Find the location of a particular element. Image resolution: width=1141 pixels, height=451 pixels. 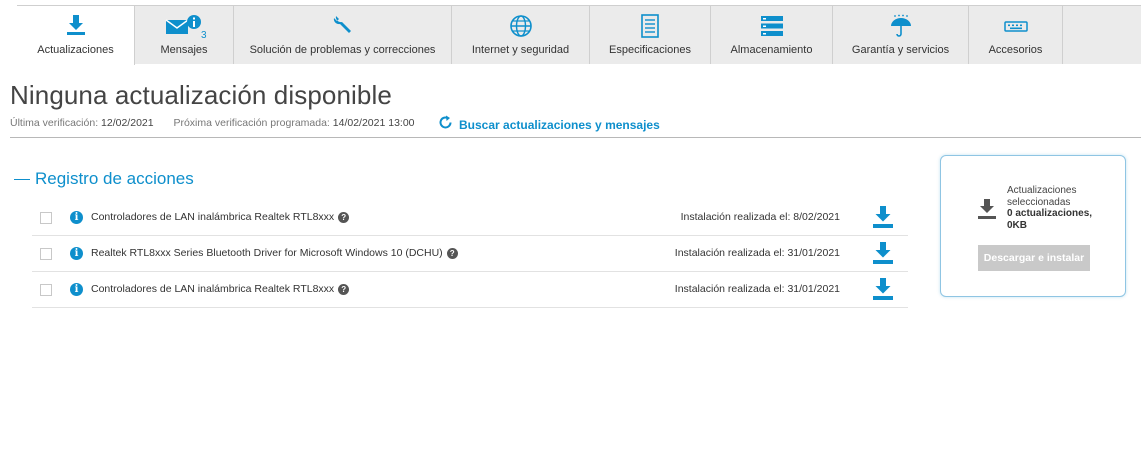

tab-label: Internet y seguridad is located at coordinates (520, 50).